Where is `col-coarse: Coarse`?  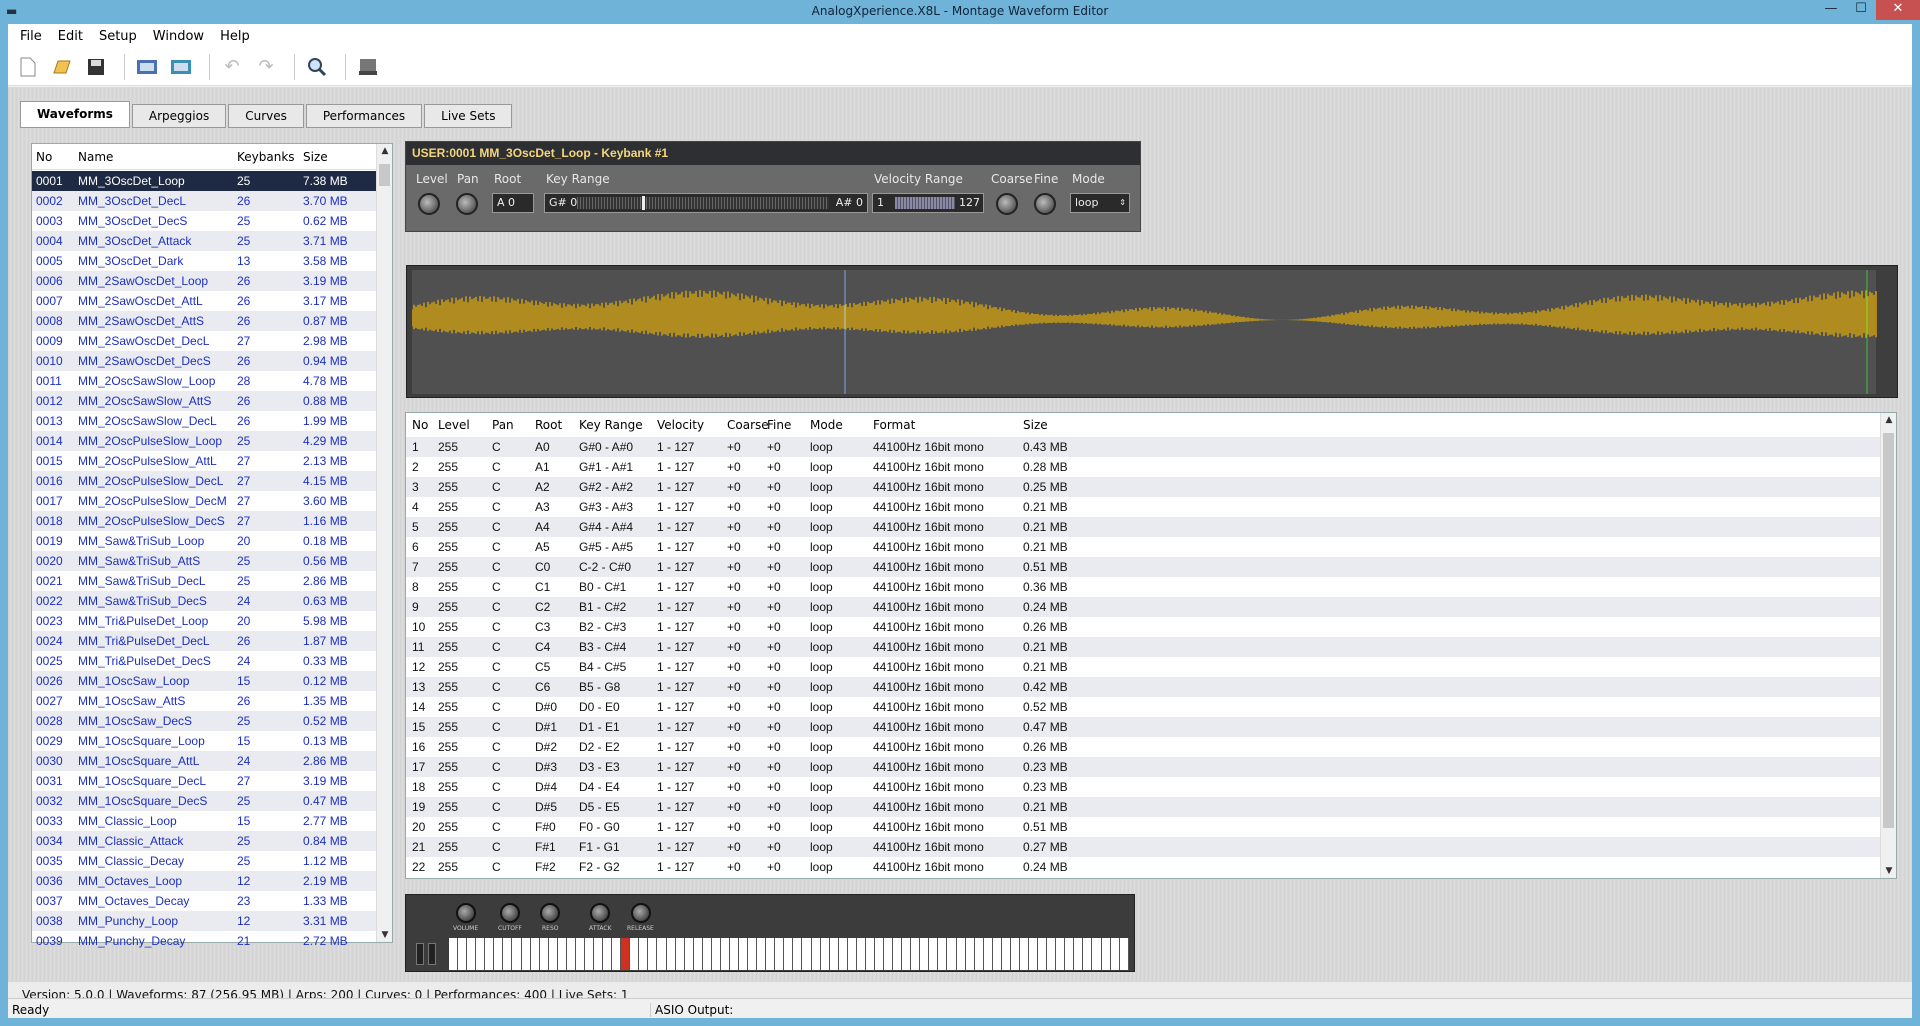 col-coarse: Coarse is located at coordinates (748, 425).